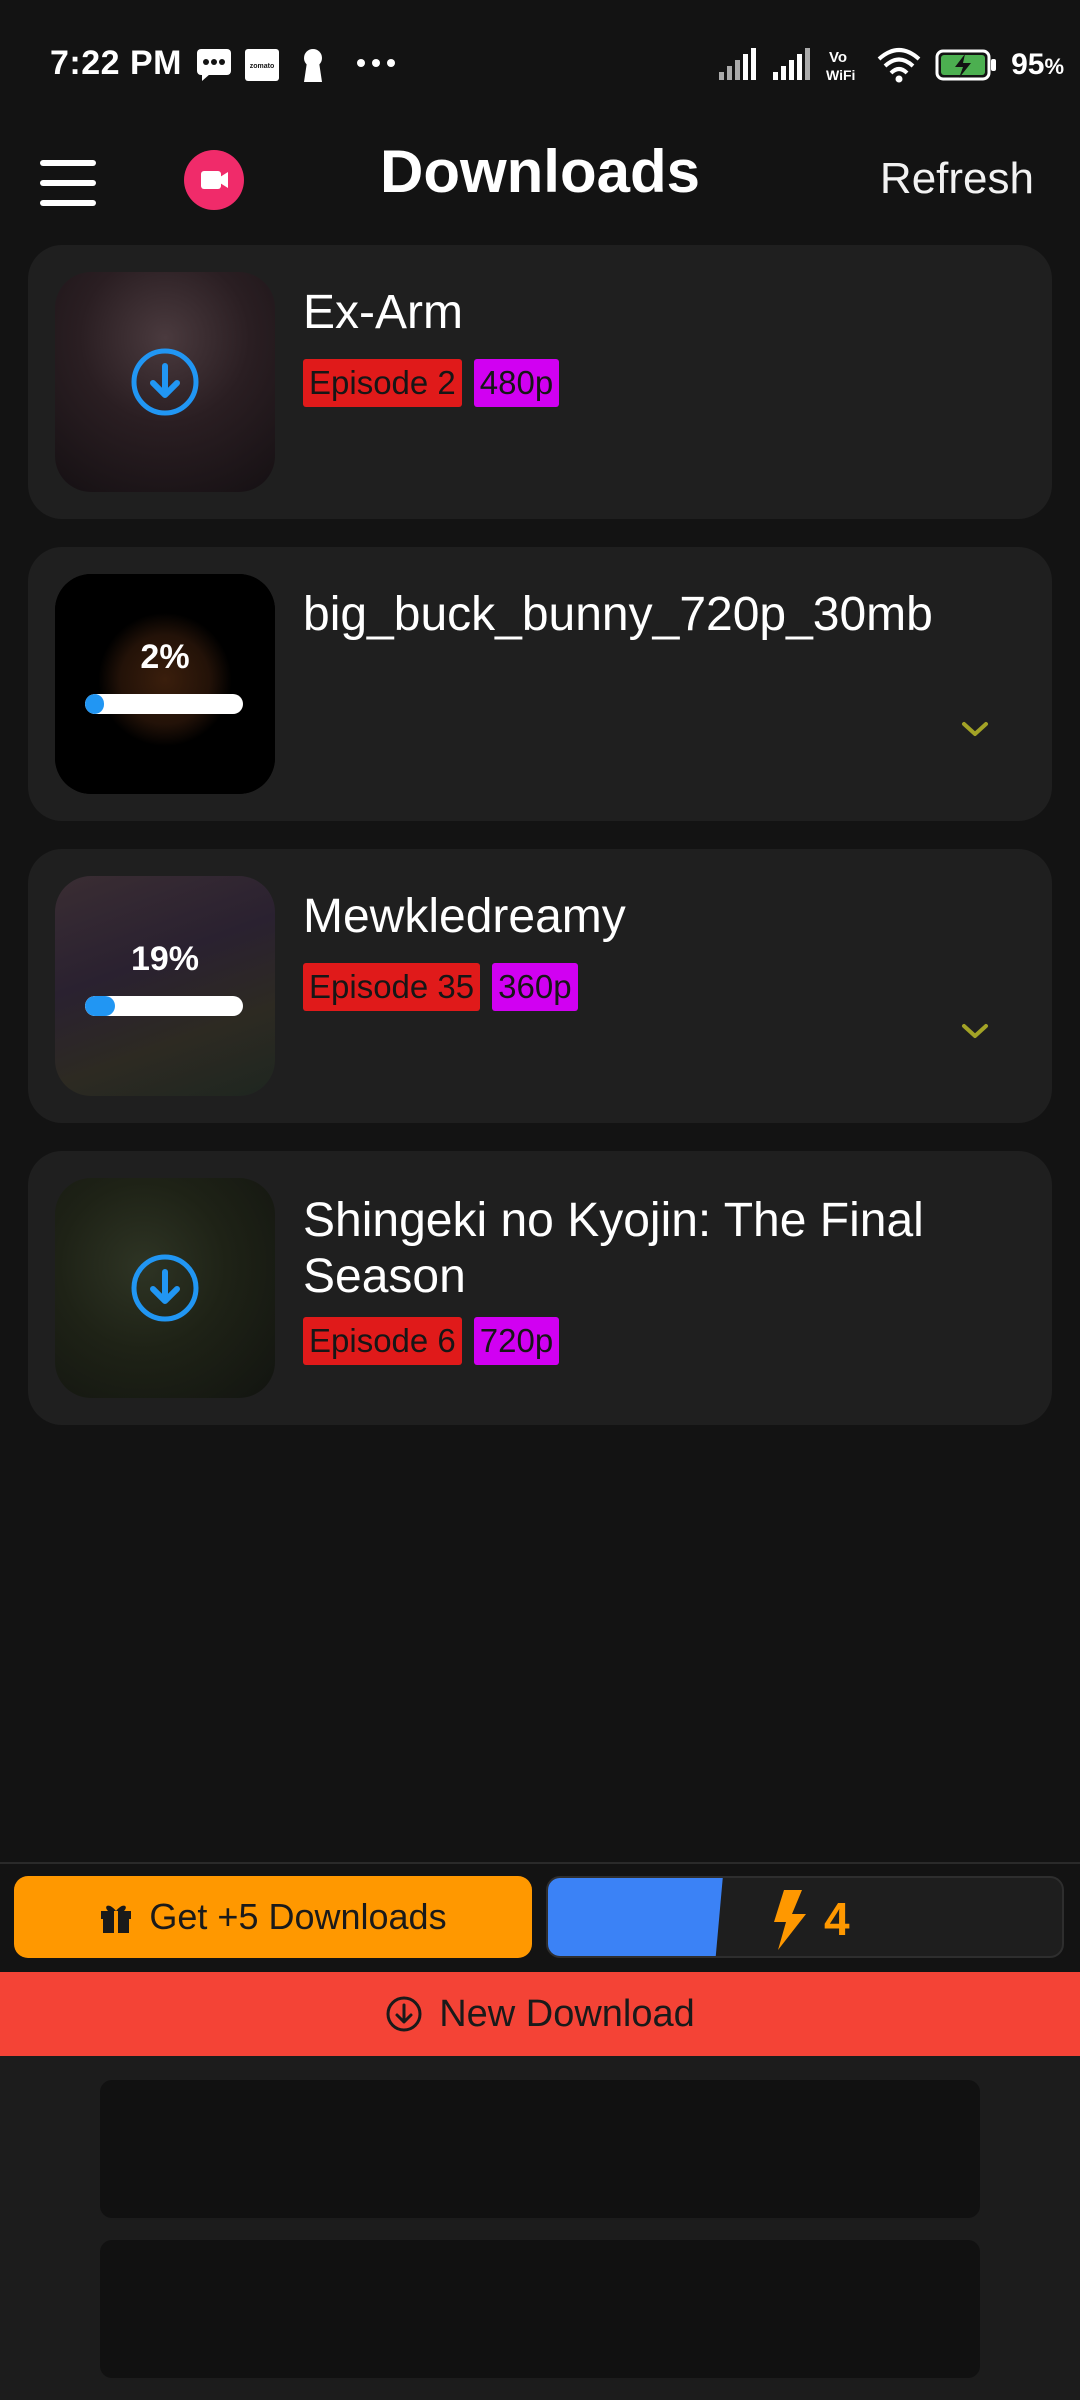 The height and width of the screenshot is (2400, 1080). I want to click on download-circle-icon, so click(404, 2014).